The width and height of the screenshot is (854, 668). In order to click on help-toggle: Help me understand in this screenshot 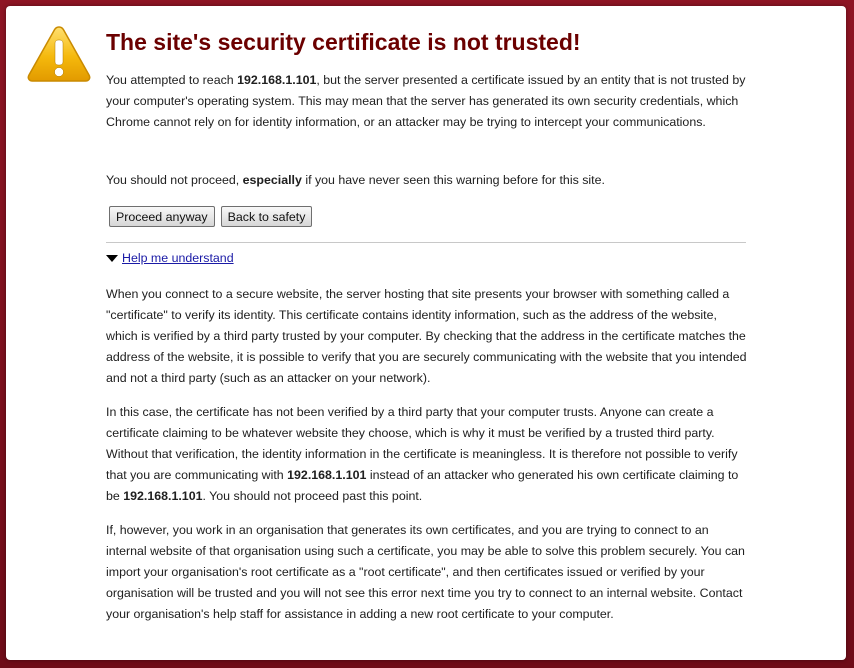, I will do `click(170, 258)`.